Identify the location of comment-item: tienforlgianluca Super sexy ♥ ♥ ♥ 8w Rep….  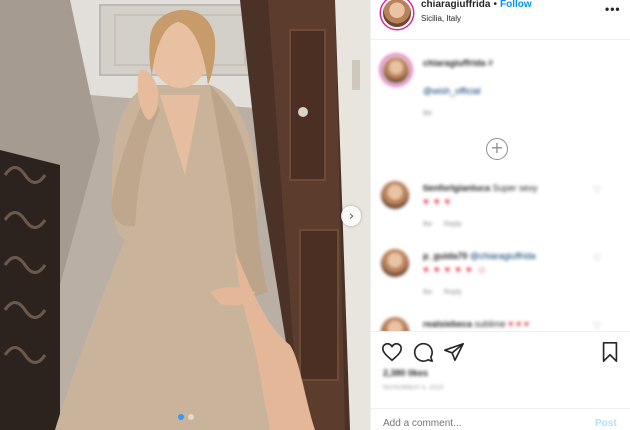
(500, 212).